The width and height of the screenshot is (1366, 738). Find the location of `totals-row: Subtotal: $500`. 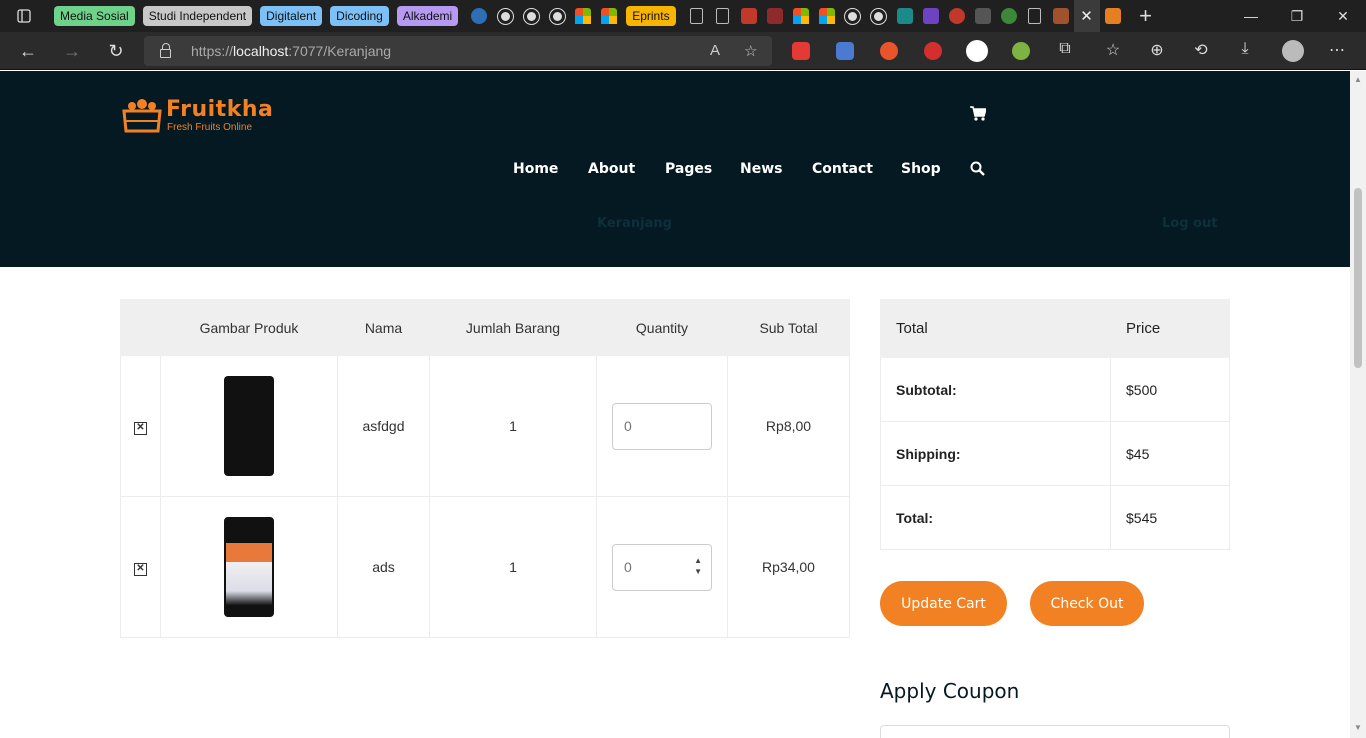

totals-row: Subtotal: $500 is located at coordinates (1055, 389).